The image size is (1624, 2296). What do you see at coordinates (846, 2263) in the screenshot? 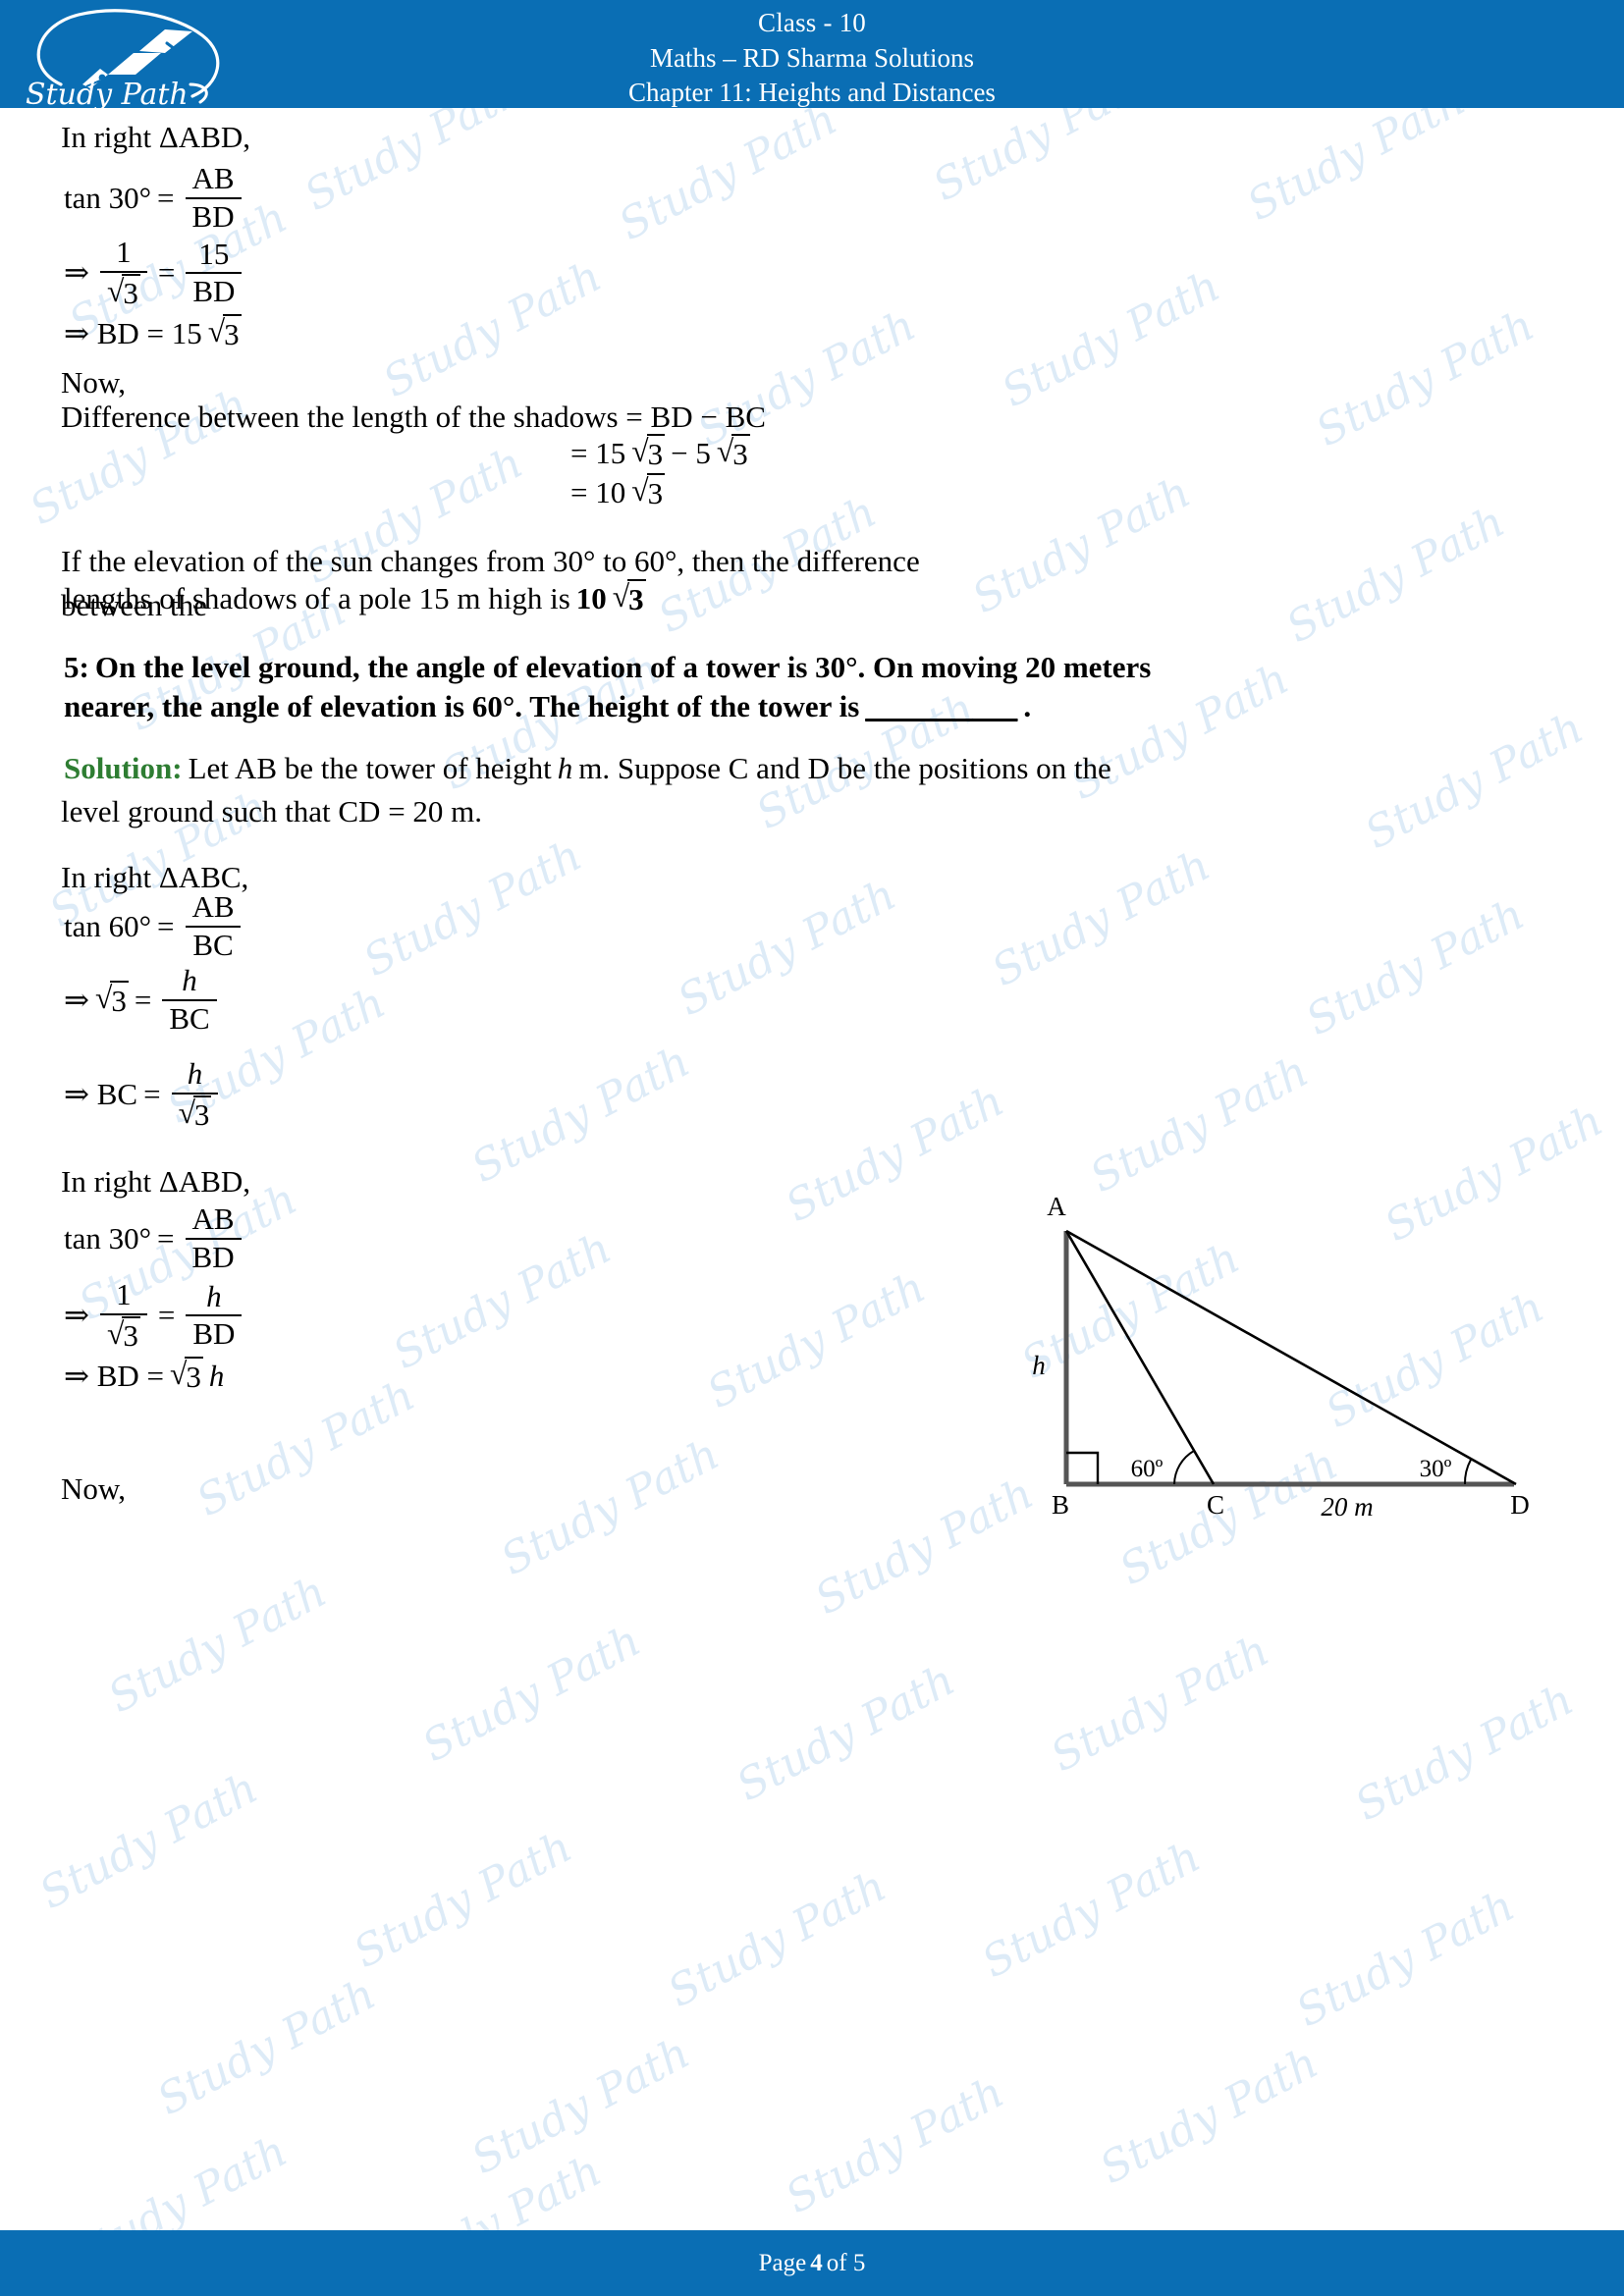
I see `footer-page-suffix: of 5` at bounding box center [846, 2263].